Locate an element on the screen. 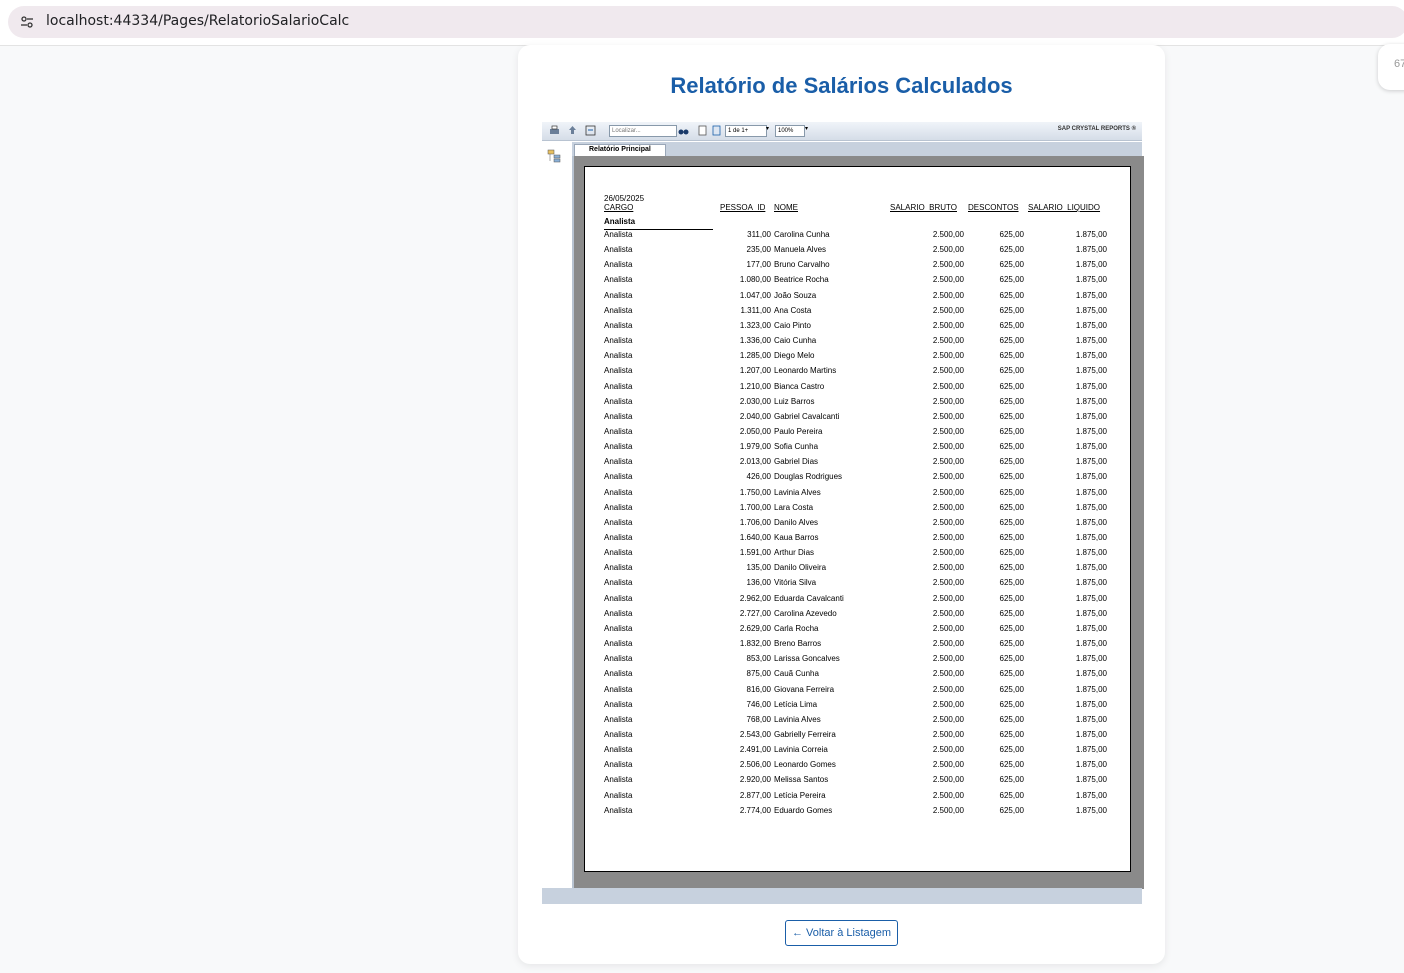 The image size is (1404, 973). cell-nome: Cauã Cunha is located at coordinates (796, 674).